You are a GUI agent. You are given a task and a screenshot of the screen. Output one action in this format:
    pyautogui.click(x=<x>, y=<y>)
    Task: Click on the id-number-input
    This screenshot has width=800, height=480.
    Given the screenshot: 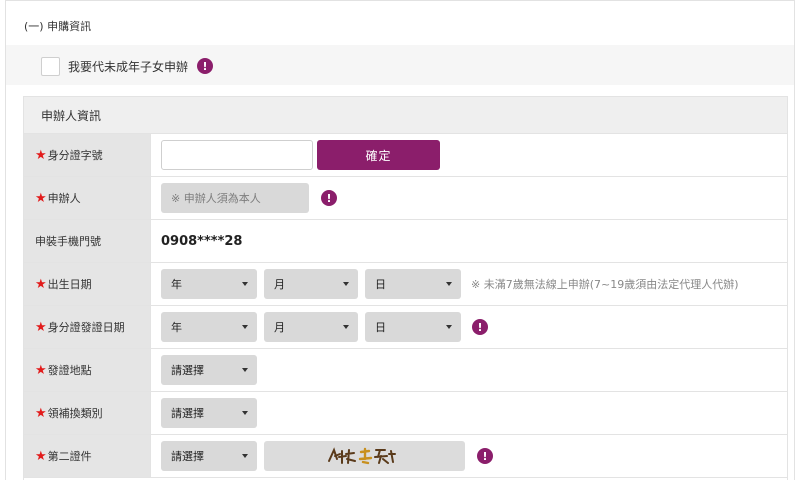 What is the action you would take?
    pyautogui.click(x=237, y=155)
    